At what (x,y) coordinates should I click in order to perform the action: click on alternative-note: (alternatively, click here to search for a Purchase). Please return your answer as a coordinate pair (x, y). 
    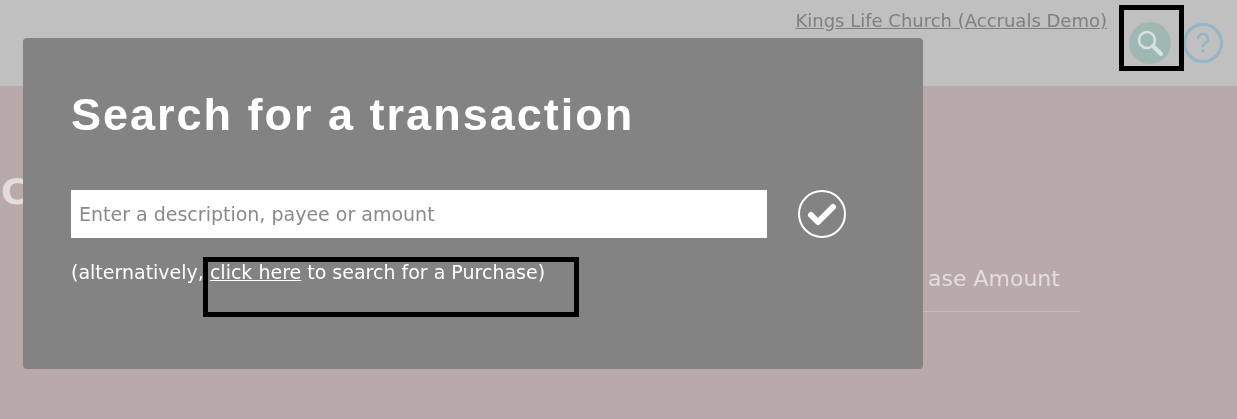
    Looking at the image, I should click on (308, 272).